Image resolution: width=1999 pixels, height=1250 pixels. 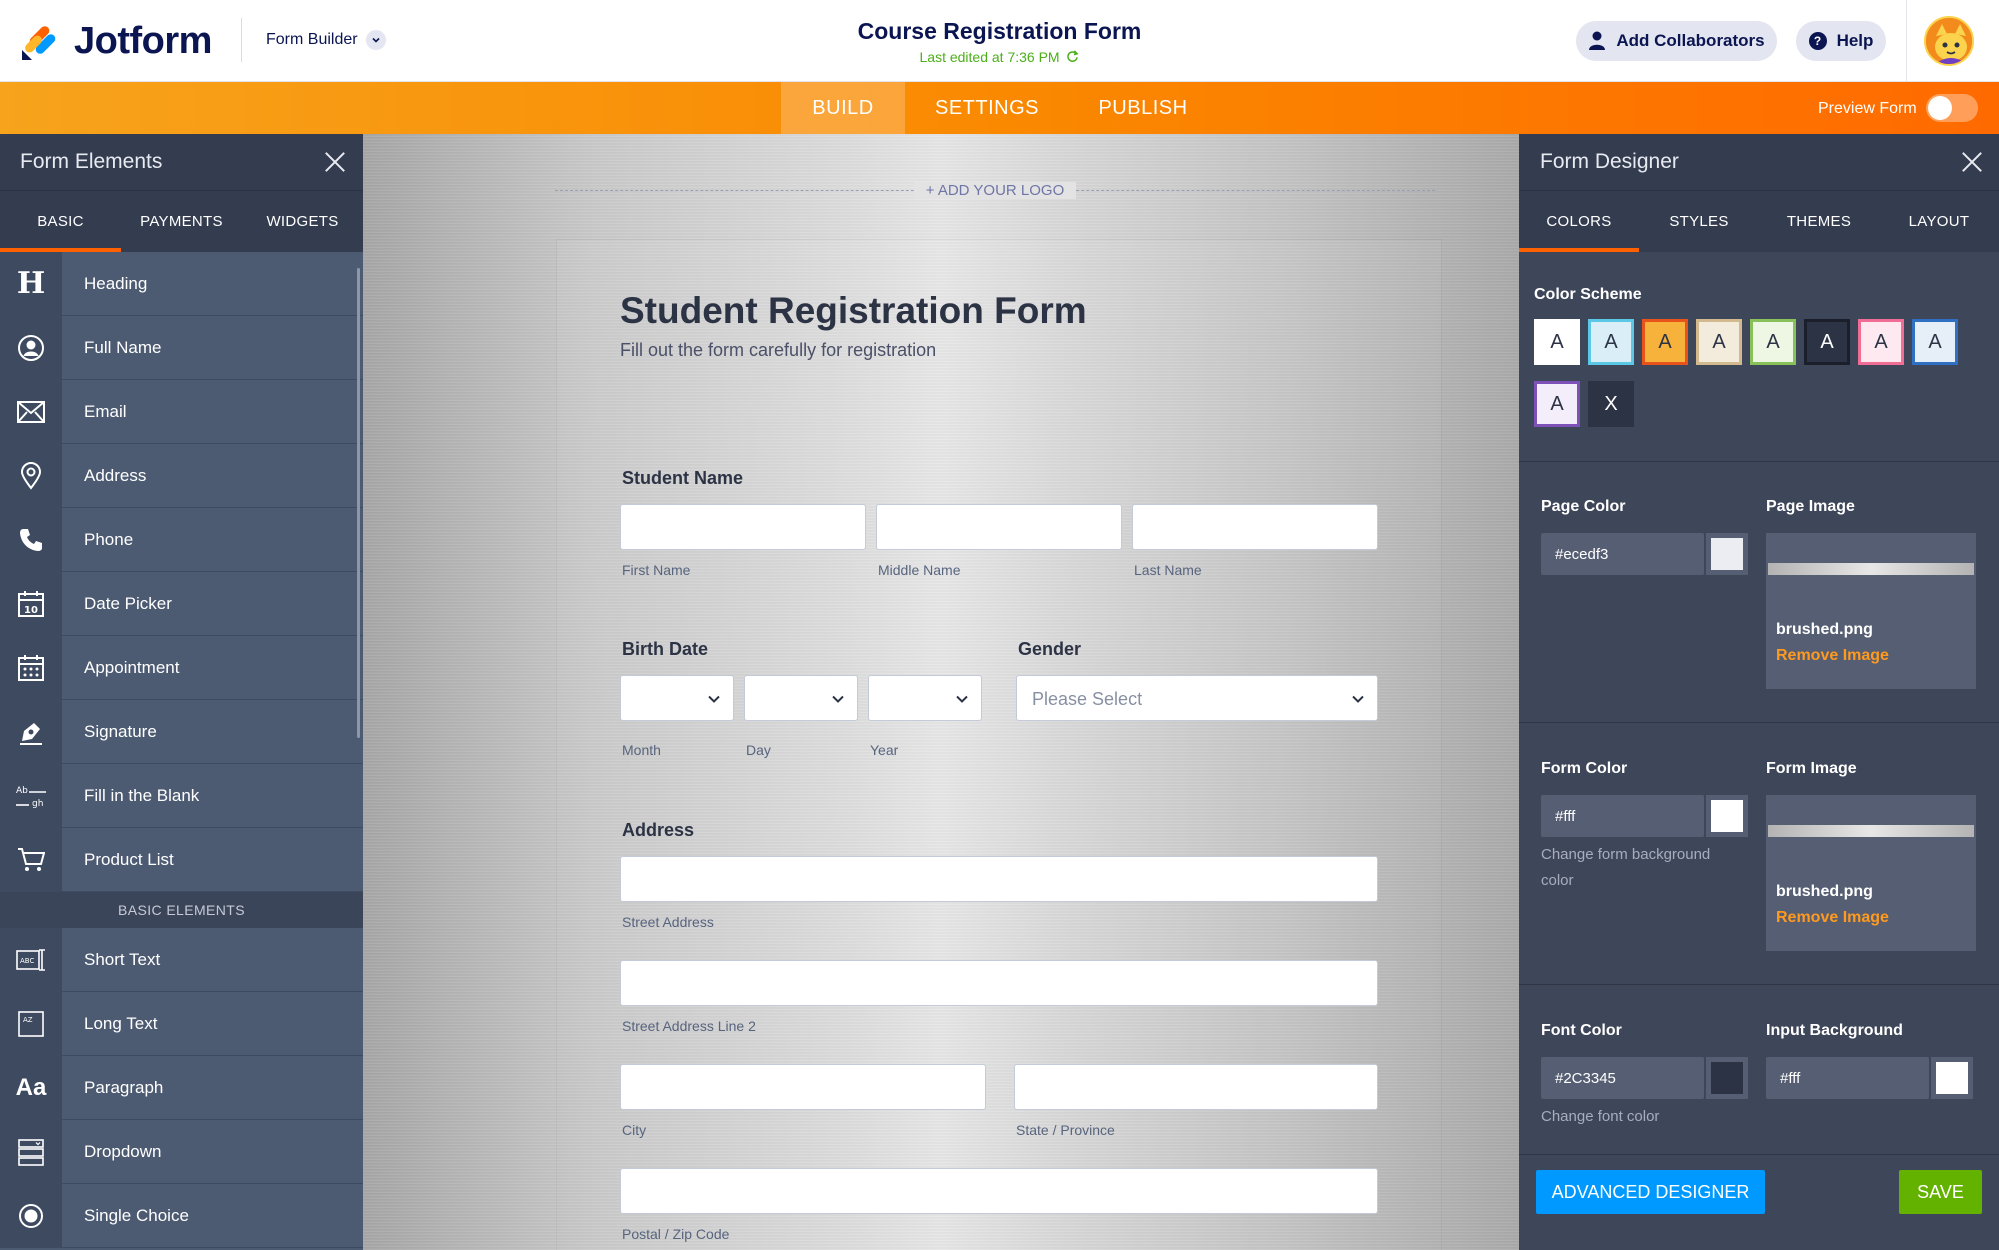 I want to click on address-label: Address, so click(x=658, y=830).